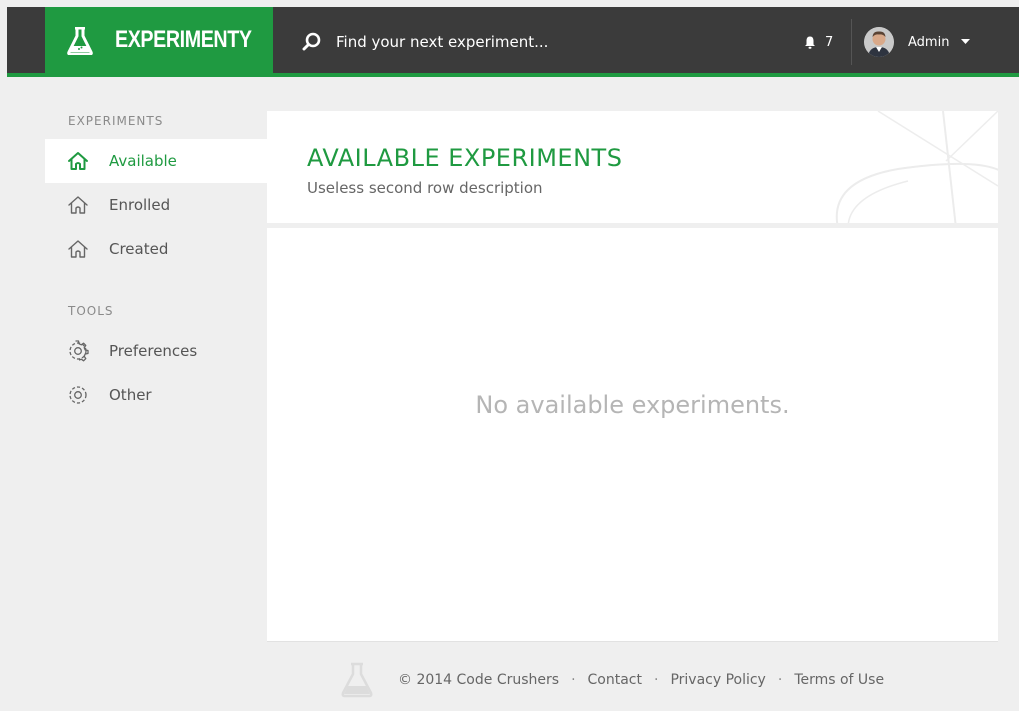  Describe the element at coordinates (615, 680) in the screenshot. I see `footer-link-contact: Contact` at that location.